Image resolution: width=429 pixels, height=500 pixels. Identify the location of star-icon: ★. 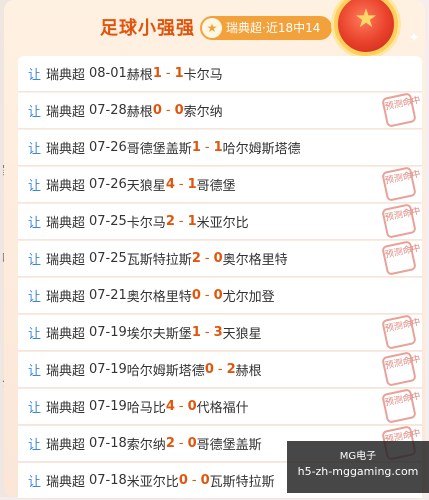
(212, 28).